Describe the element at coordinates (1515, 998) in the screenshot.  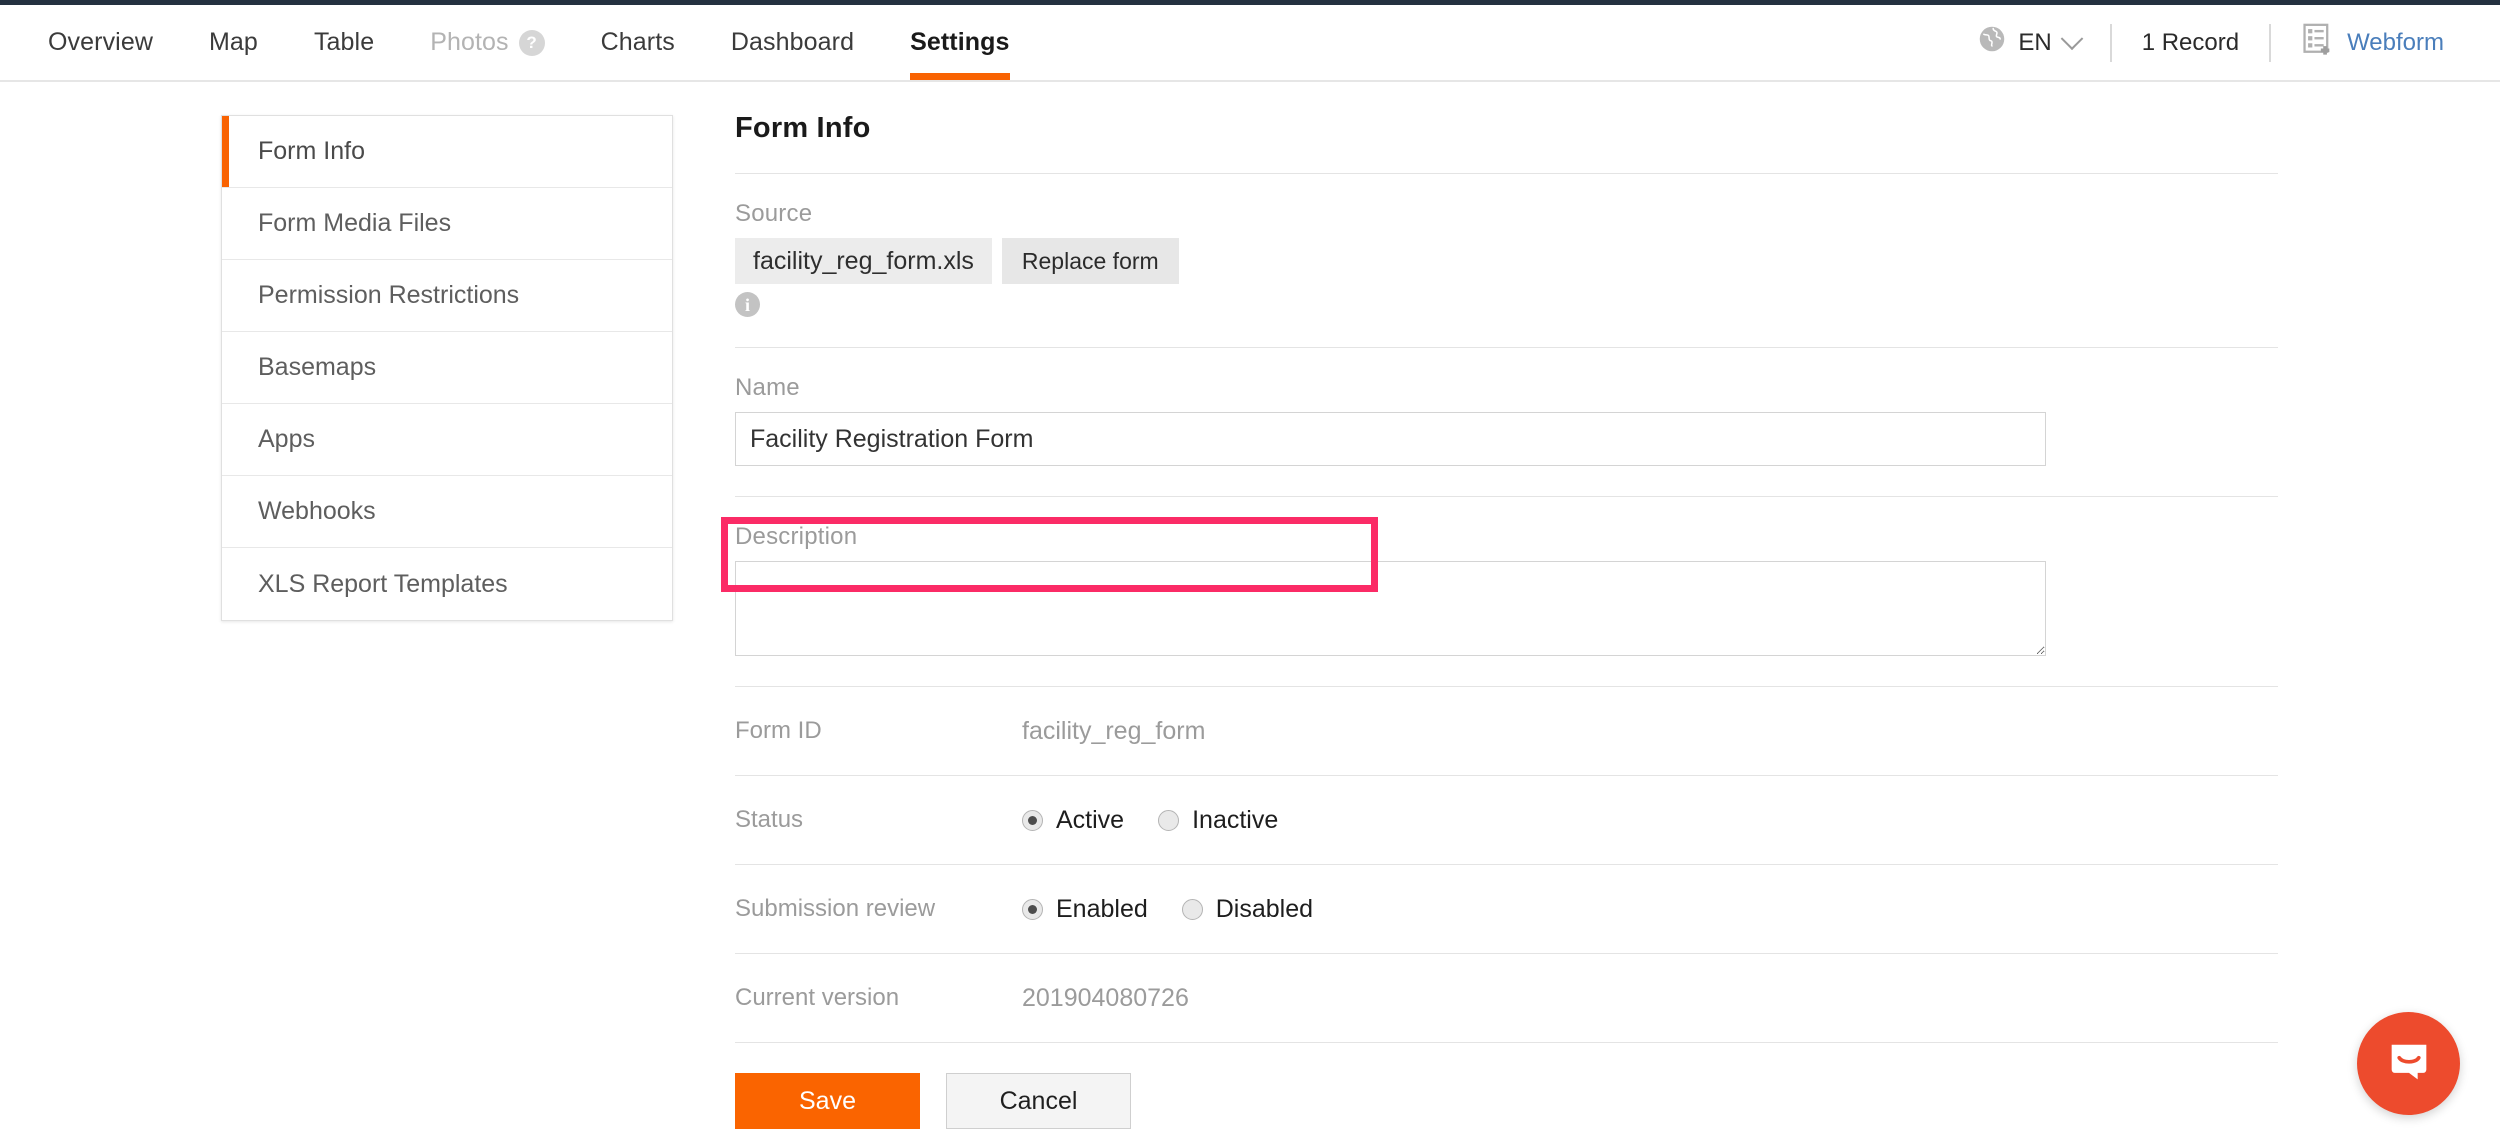
I see `current-version-row: Current version 201904080726` at that location.